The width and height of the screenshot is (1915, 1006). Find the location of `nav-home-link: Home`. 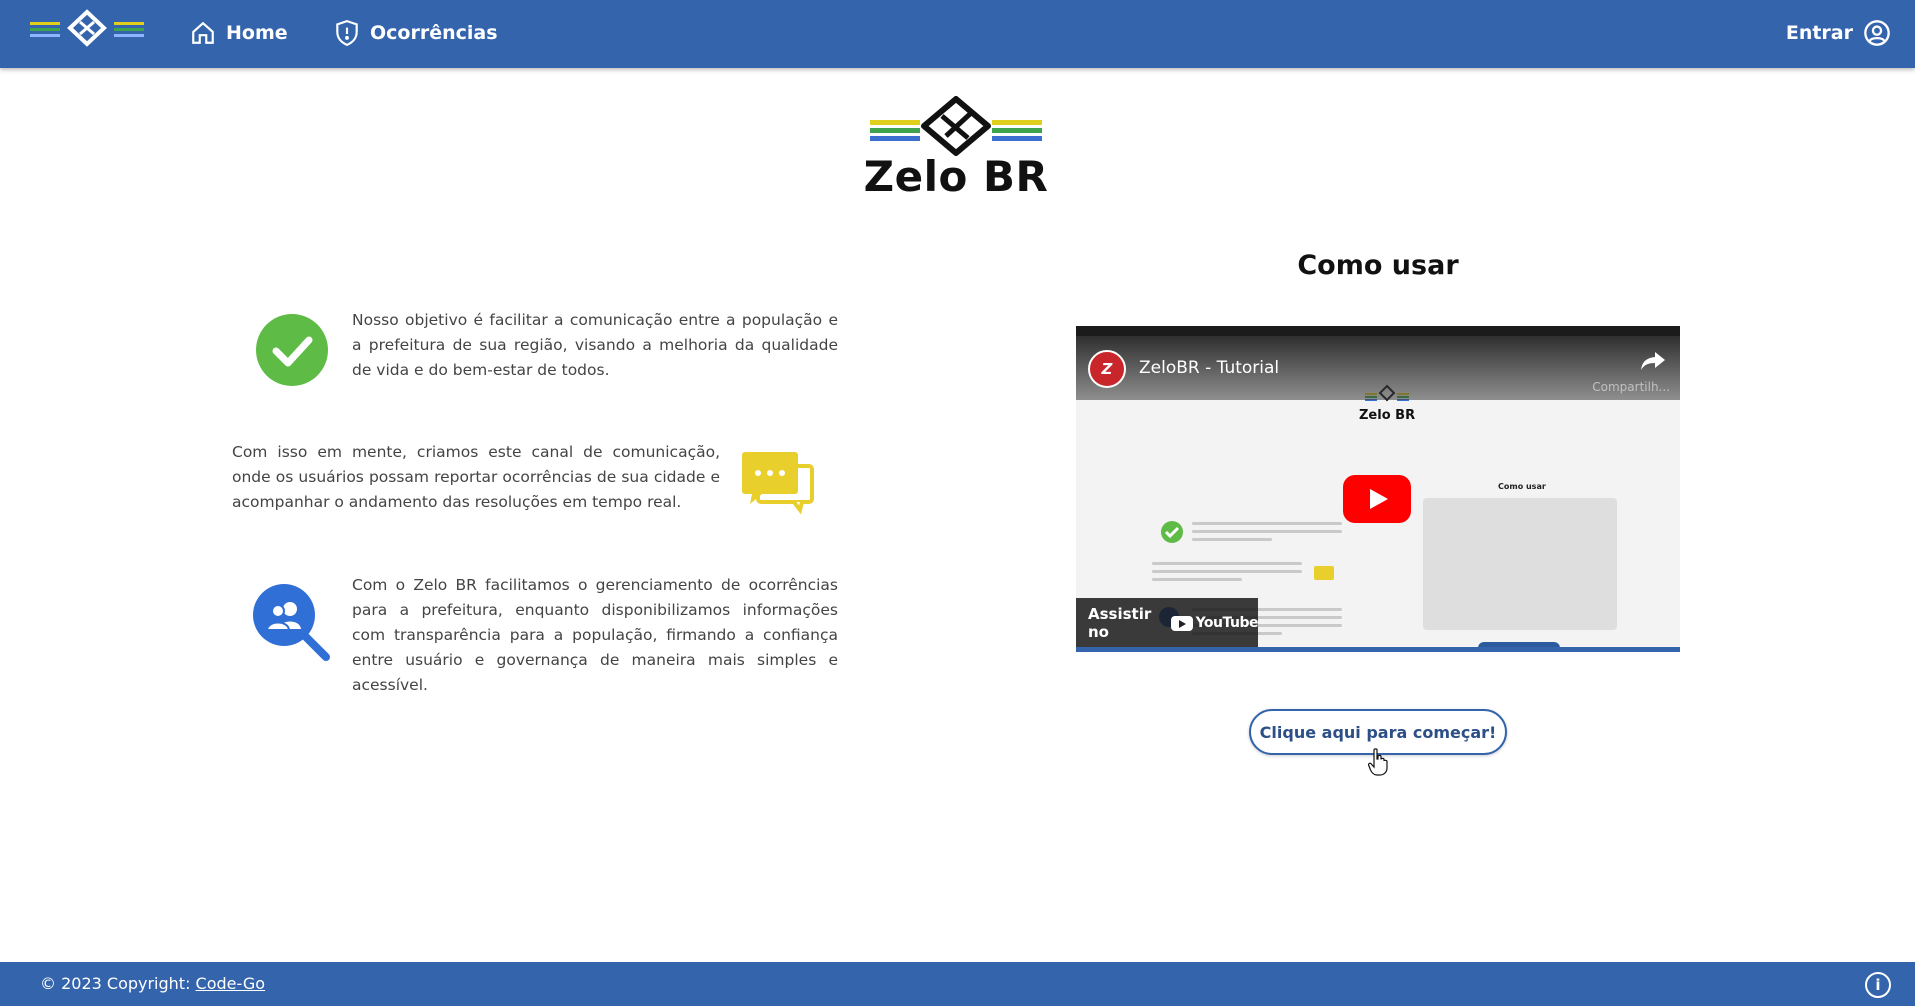

nav-home-link: Home is located at coordinates (239, 33).